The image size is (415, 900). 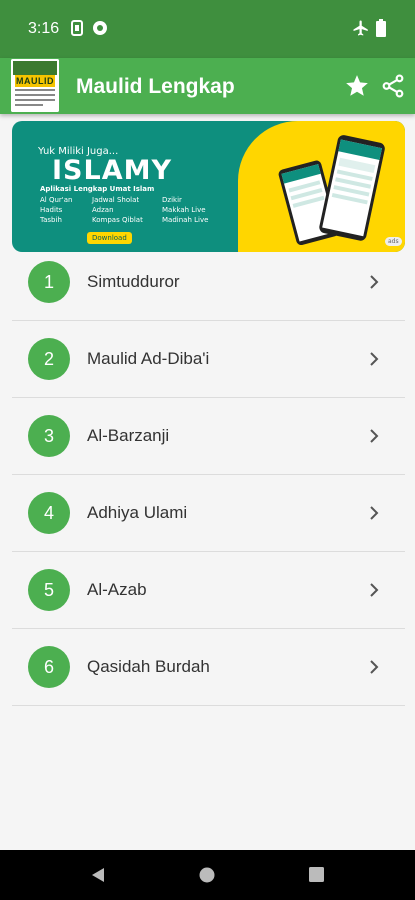 What do you see at coordinates (208, 282) in the screenshot?
I see `list-item: 1 Simtudduror` at bounding box center [208, 282].